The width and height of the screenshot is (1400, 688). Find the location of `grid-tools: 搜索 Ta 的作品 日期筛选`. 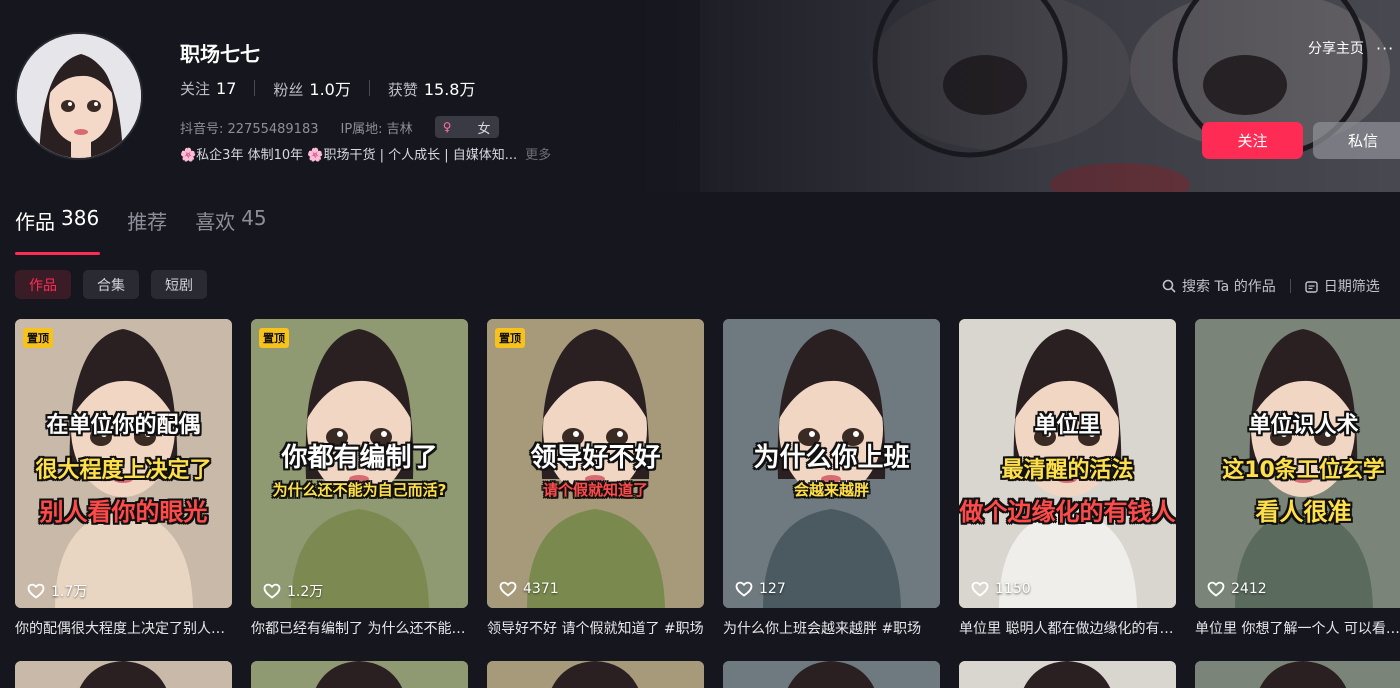

grid-tools: 搜索 Ta 的作品 日期筛选 is located at coordinates (1271, 286).